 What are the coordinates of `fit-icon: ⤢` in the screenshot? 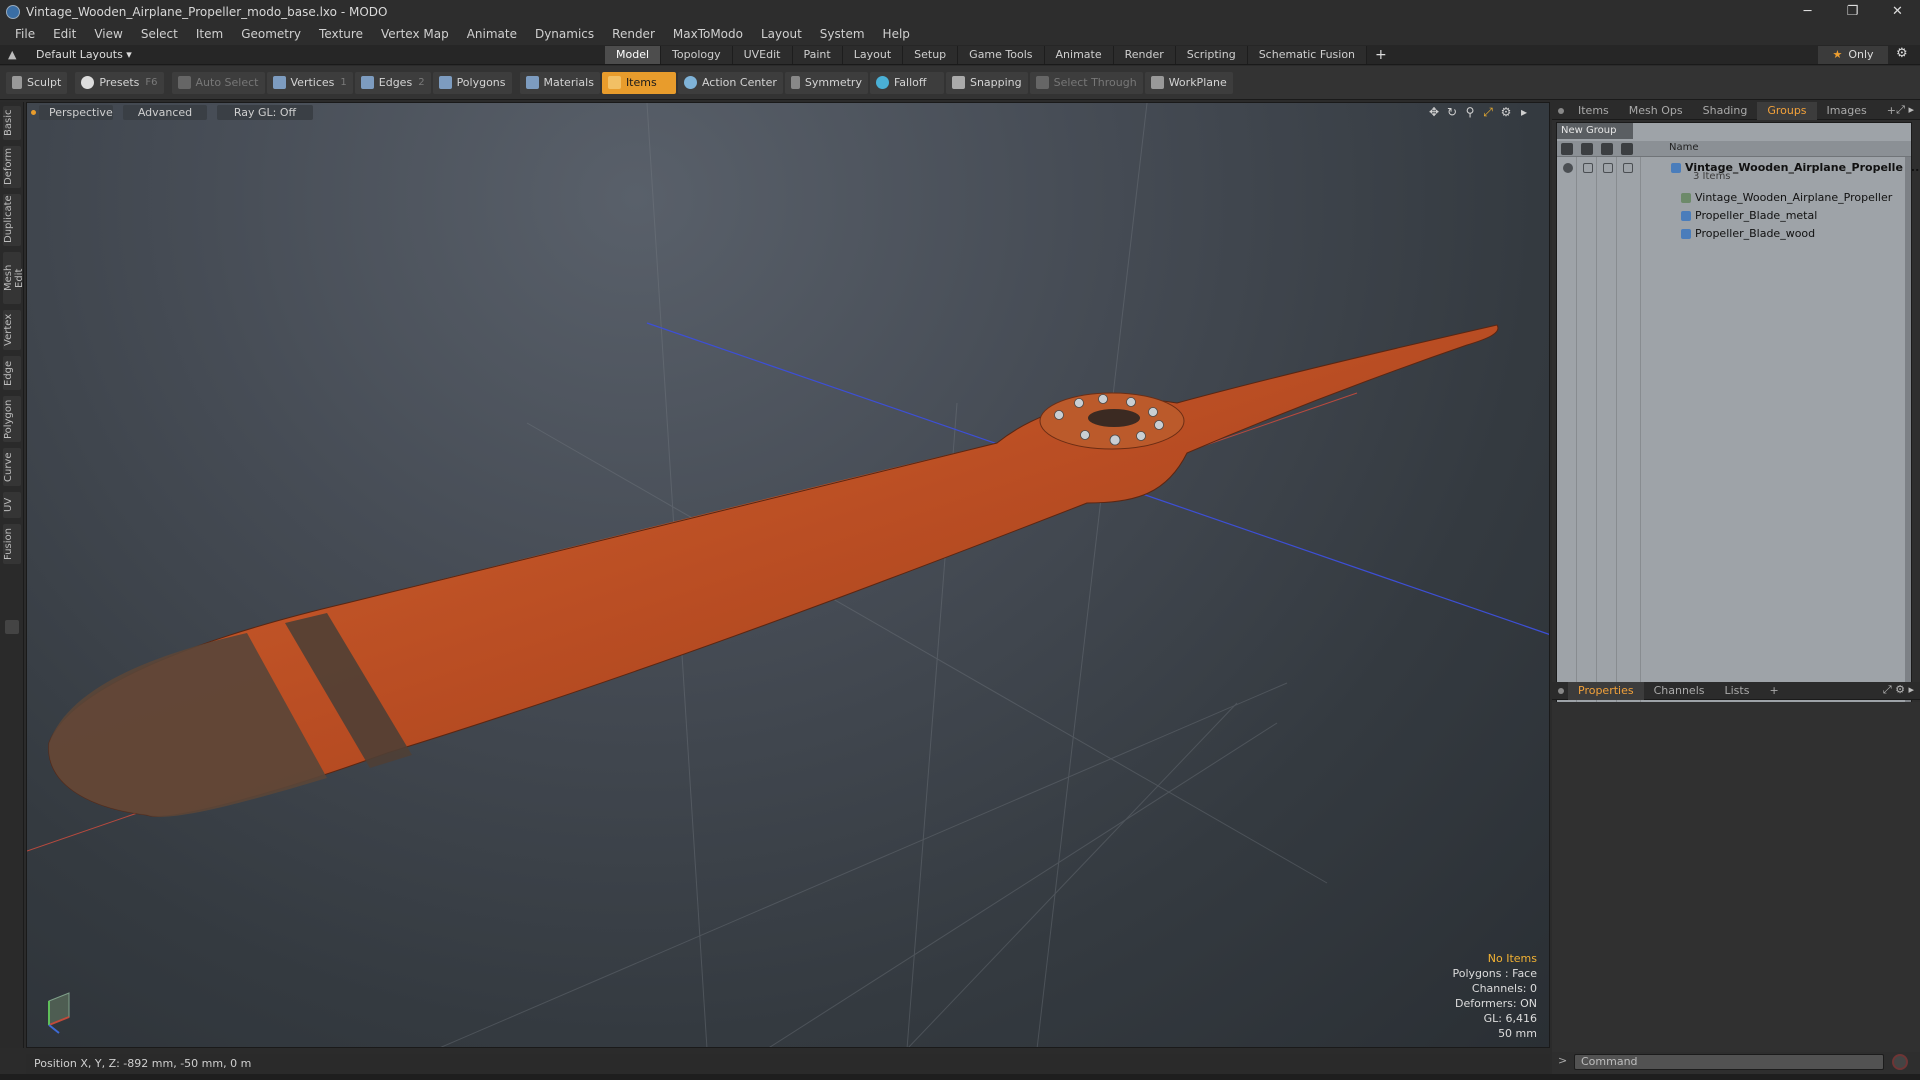 It's located at (1488, 112).